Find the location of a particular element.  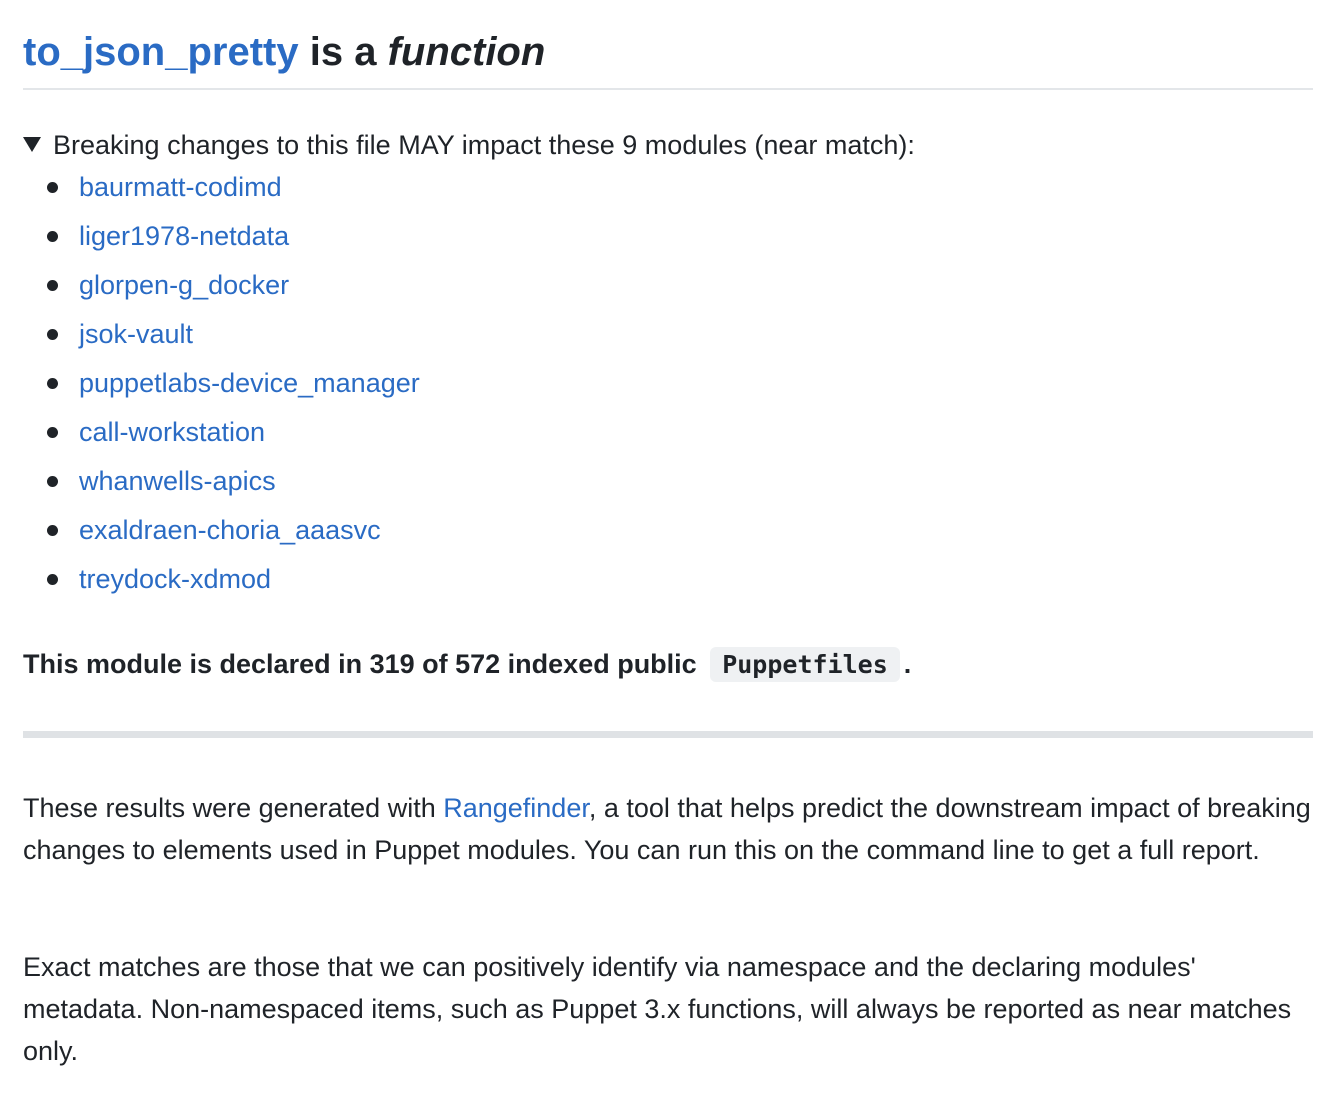

function-name-link: to_json_pretty is located at coordinates (161, 52).